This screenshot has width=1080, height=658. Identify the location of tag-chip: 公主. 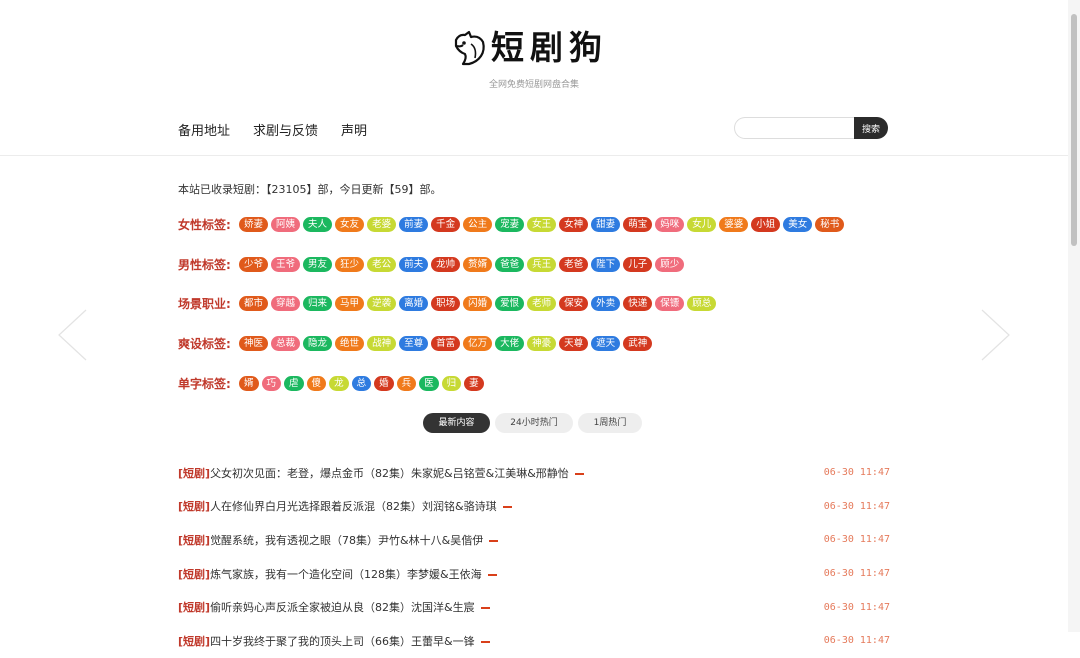
(478, 224).